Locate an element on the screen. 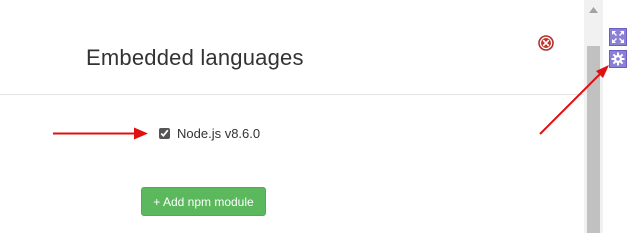 The width and height of the screenshot is (631, 240). settings-button is located at coordinates (618, 59).